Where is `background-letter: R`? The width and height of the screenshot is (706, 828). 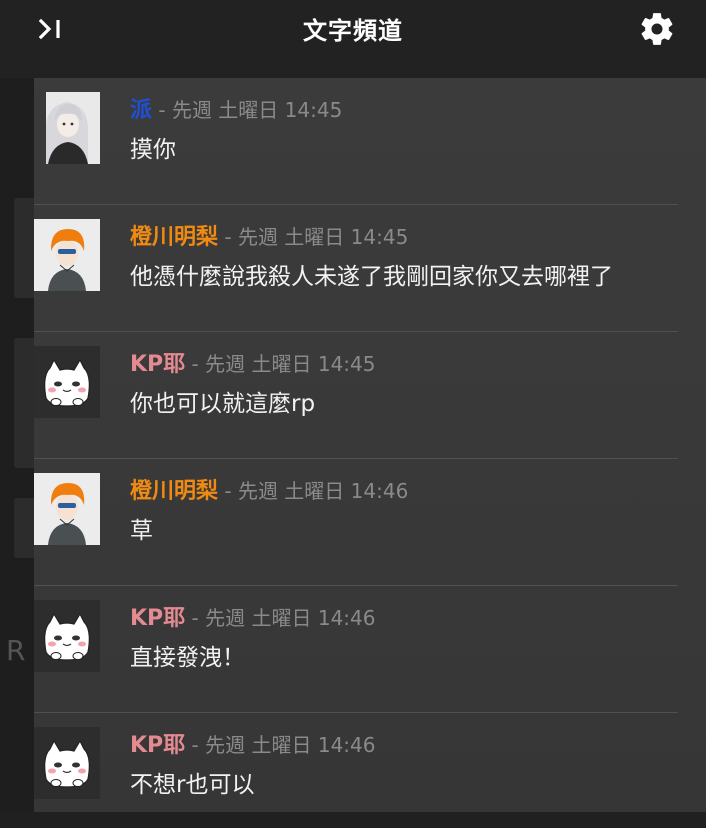 background-letter: R is located at coordinates (16, 650).